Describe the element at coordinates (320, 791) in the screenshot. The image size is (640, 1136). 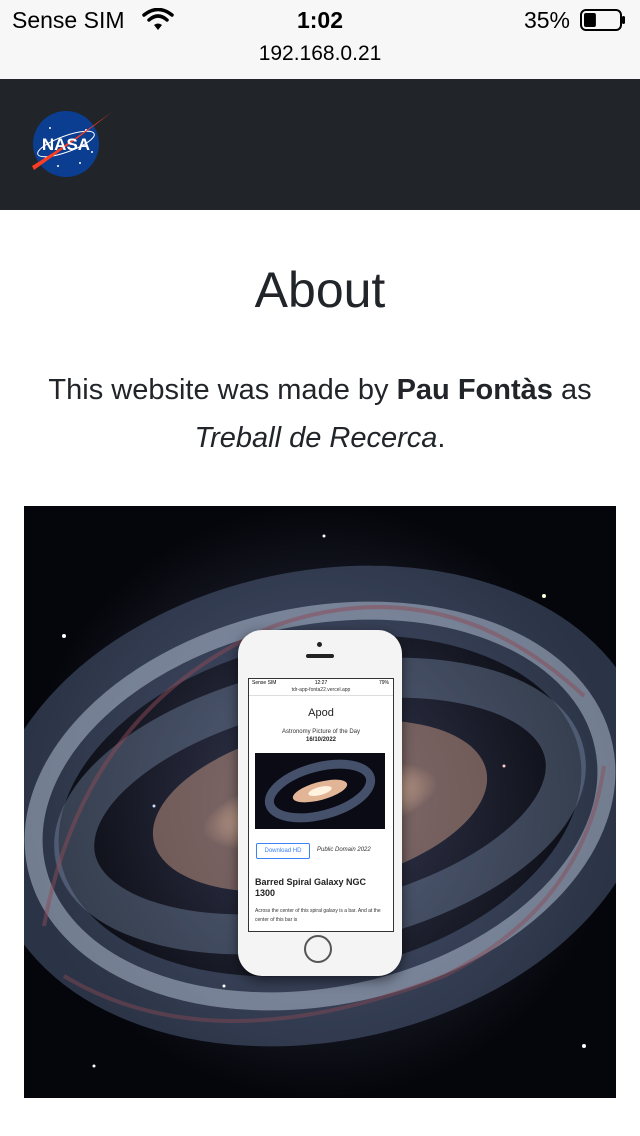
I see `mockup-galaxy-image` at that location.